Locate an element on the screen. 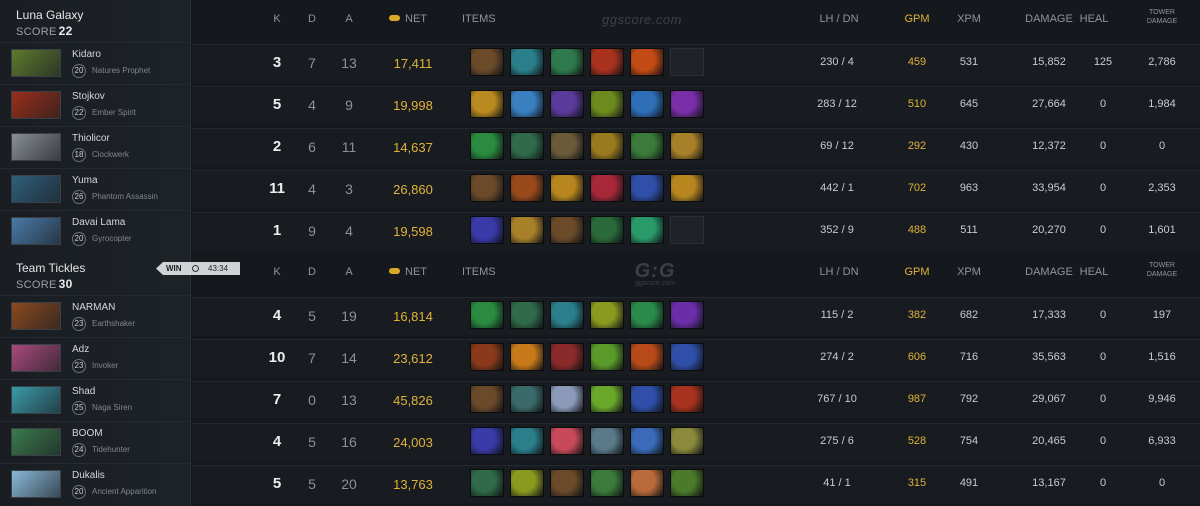 Image resolution: width=1200 pixels, height=506 pixels. stat-gpm: 987 is located at coordinates (917, 399).